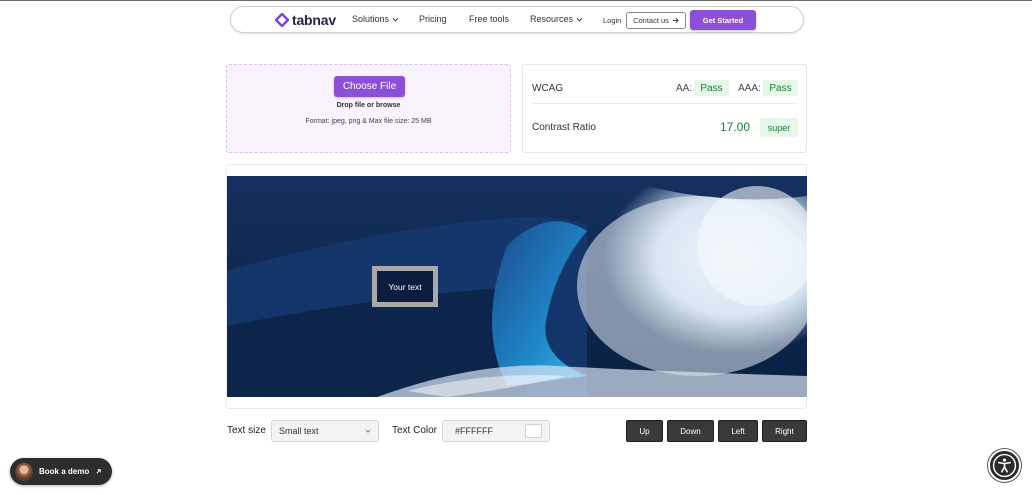 This screenshot has height=495, width=1032. I want to click on logo: tabnav, so click(305, 20).